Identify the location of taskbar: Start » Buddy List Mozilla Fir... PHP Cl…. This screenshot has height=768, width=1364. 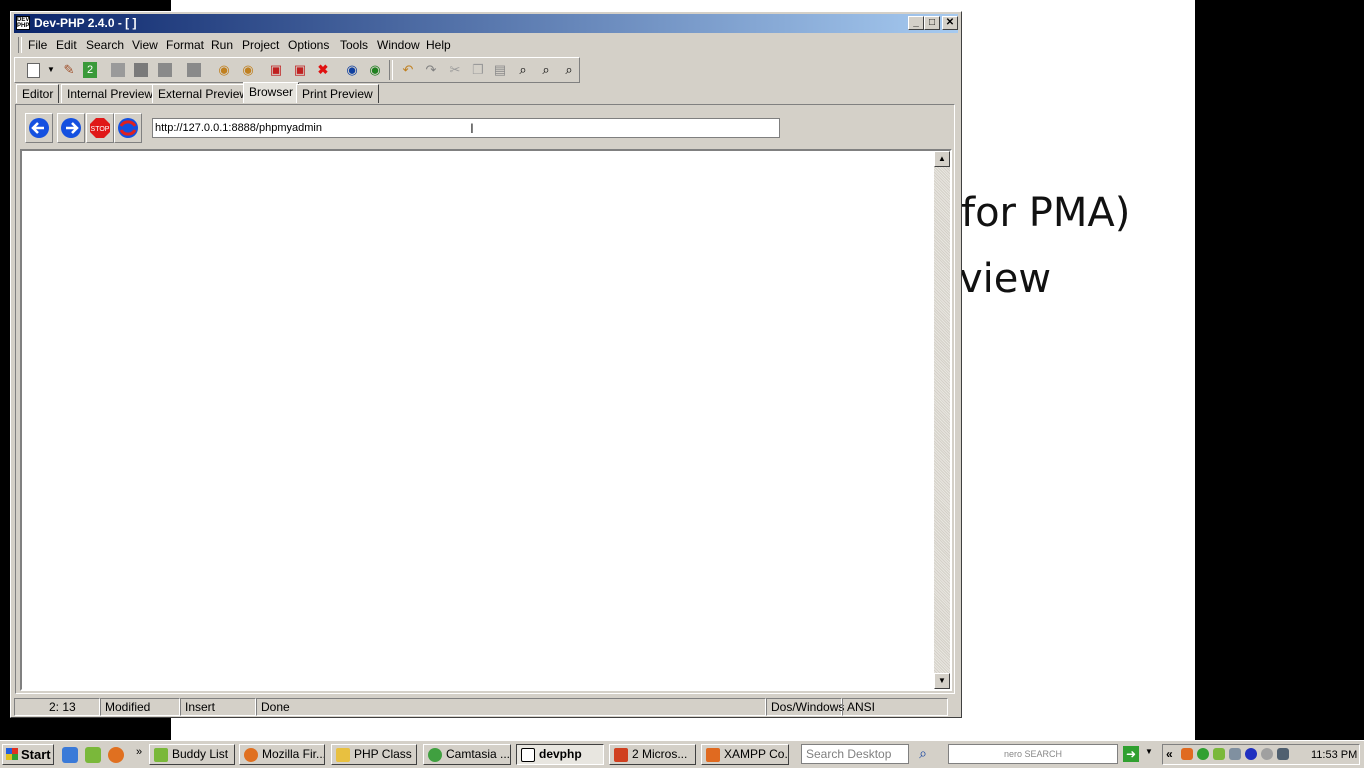
(682, 754).